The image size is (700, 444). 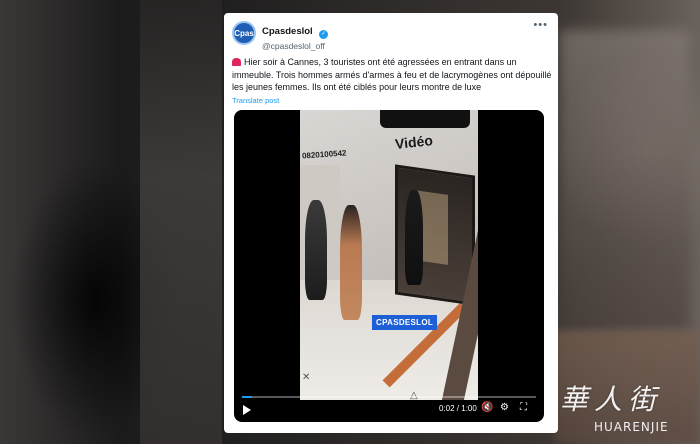 I want to click on play-icon, so click(x=247, y=410).